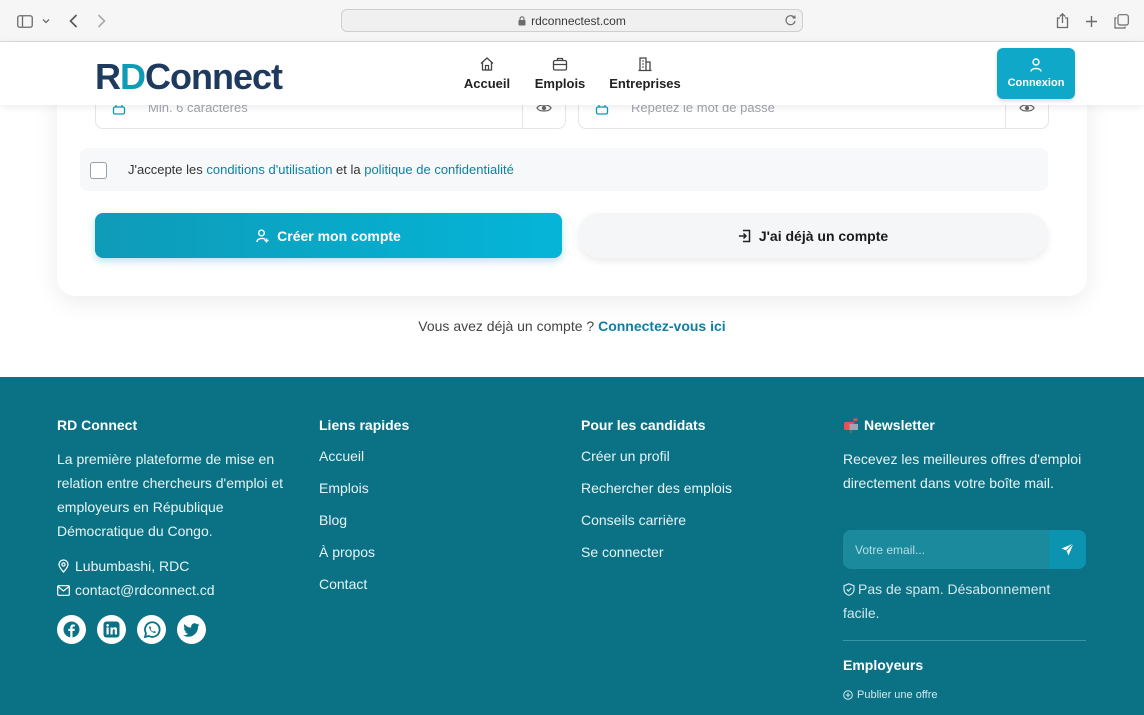  What do you see at coordinates (1121, 21) in the screenshot?
I see `tabs-overview-icon` at bounding box center [1121, 21].